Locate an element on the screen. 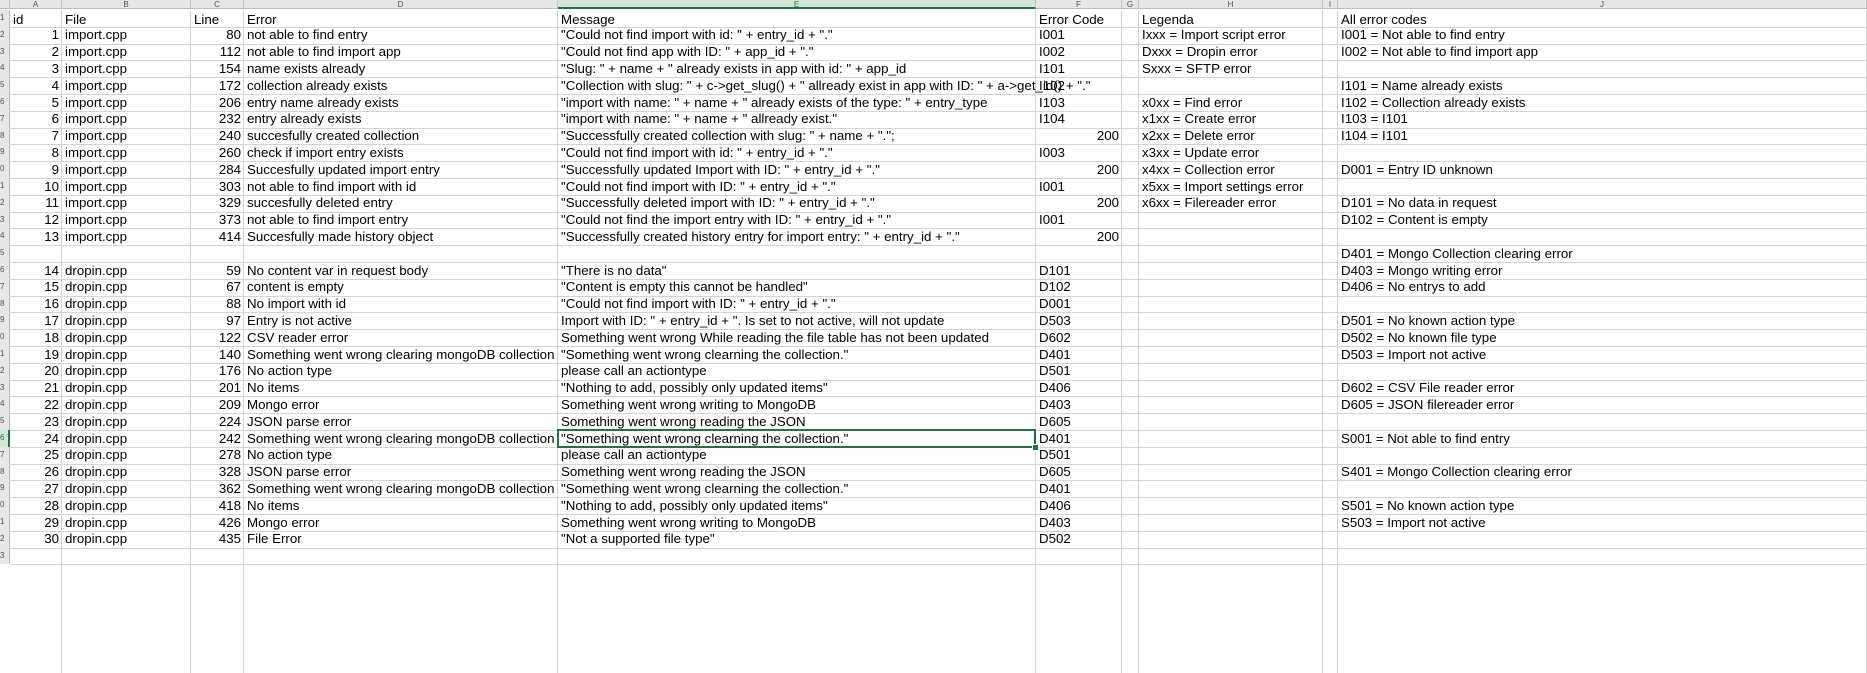  cell-all: D503 = Import not active is located at coordinates (1413, 355).